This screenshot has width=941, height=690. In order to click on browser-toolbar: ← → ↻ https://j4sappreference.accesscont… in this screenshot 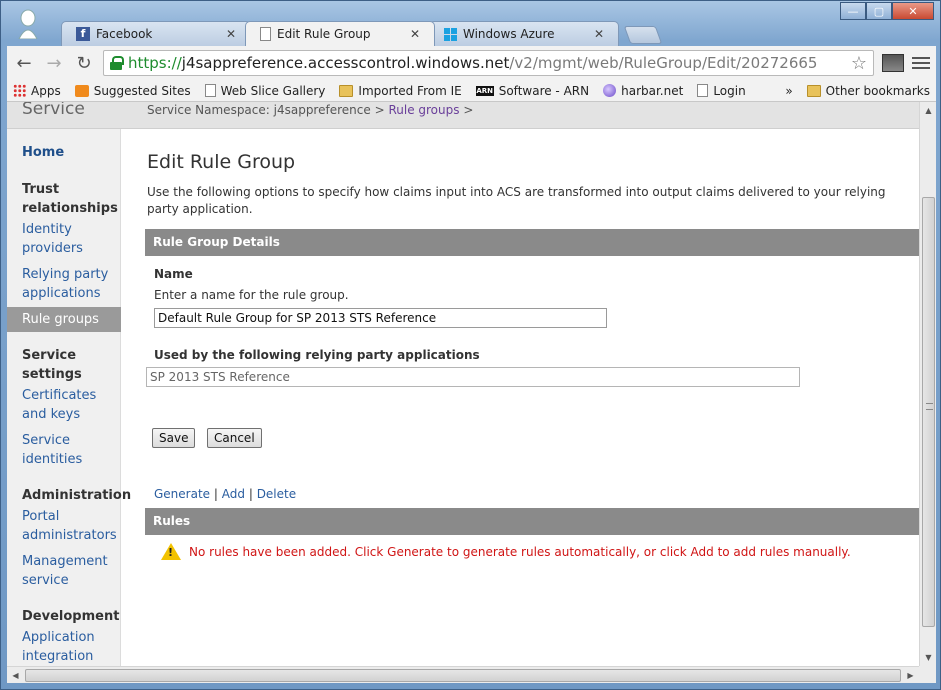, I will do `click(471, 63)`.